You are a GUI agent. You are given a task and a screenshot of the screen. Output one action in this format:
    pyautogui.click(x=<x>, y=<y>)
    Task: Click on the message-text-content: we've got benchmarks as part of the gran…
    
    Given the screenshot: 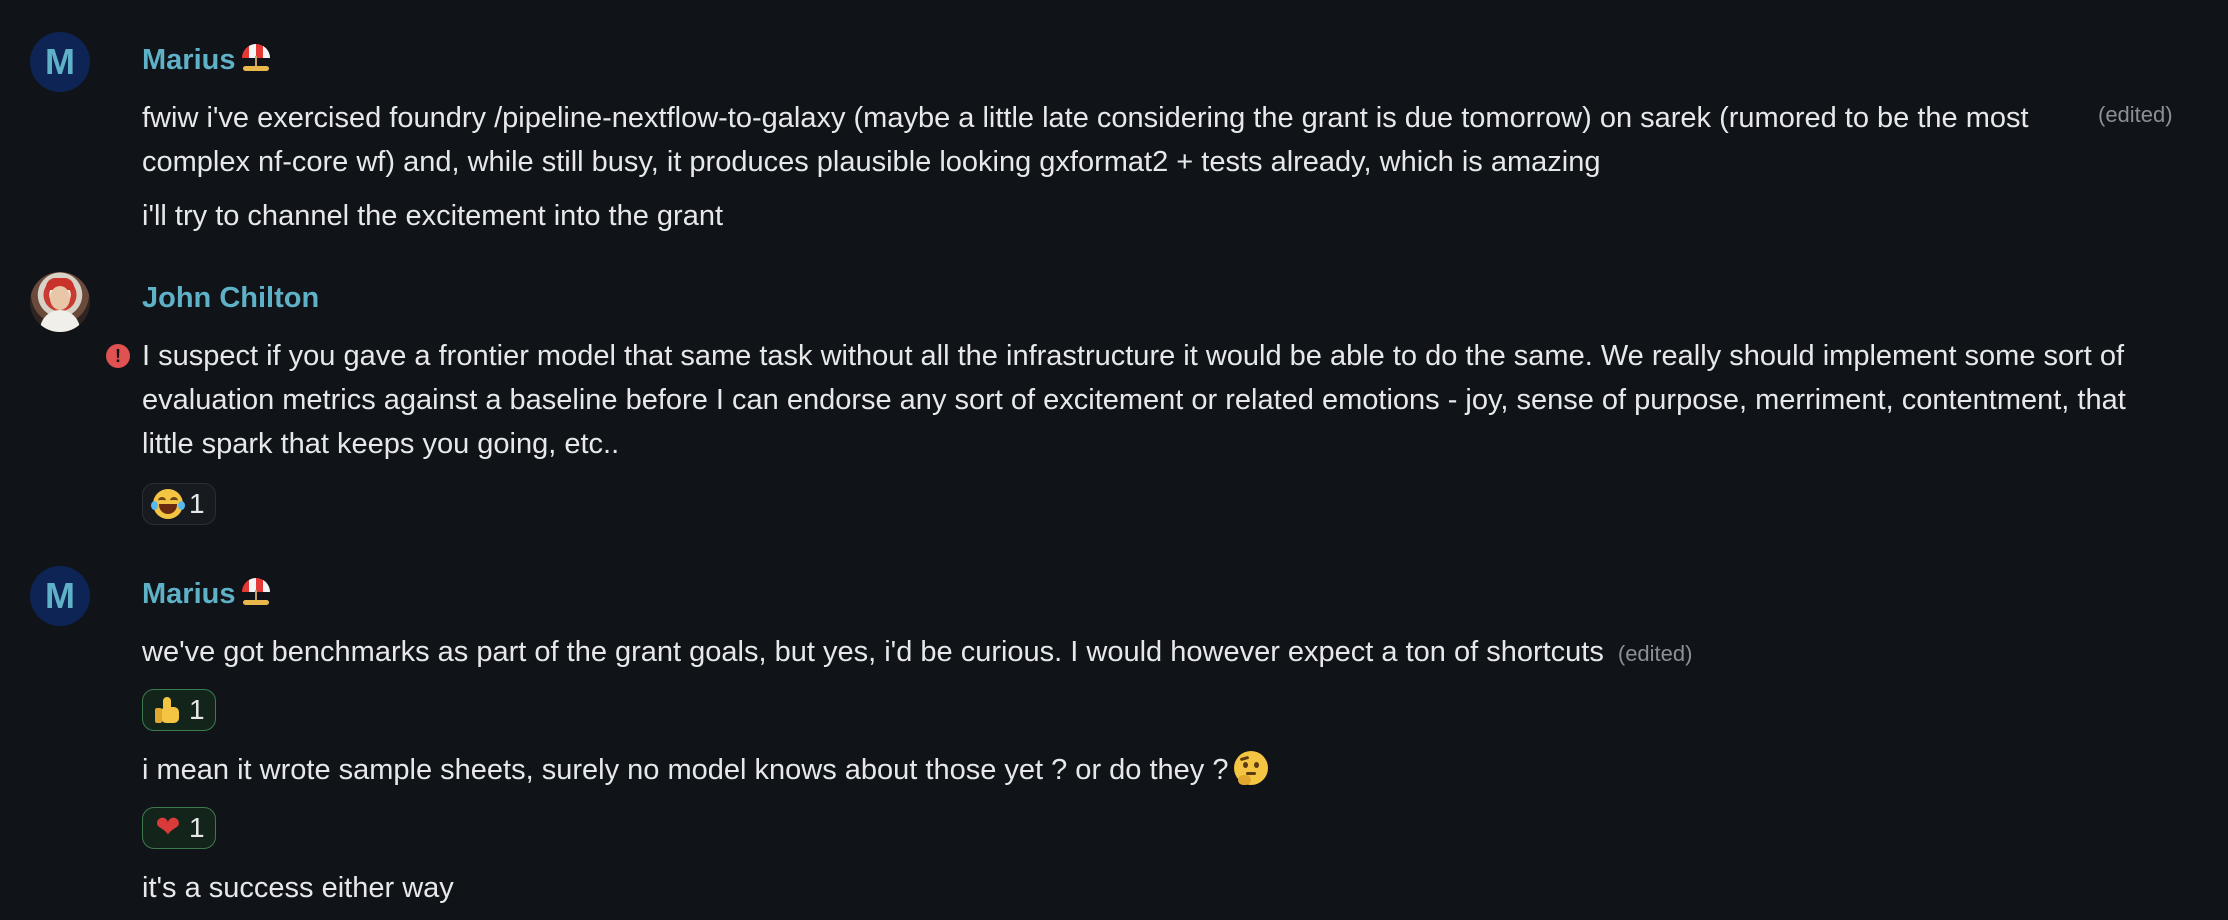 What is the action you would take?
    pyautogui.click(x=873, y=652)
    